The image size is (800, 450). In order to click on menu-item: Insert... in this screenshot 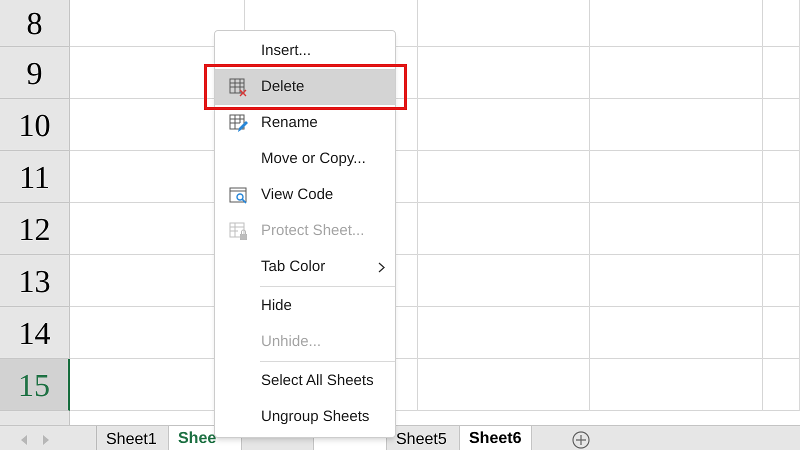, I will do `click(305, 51)`.